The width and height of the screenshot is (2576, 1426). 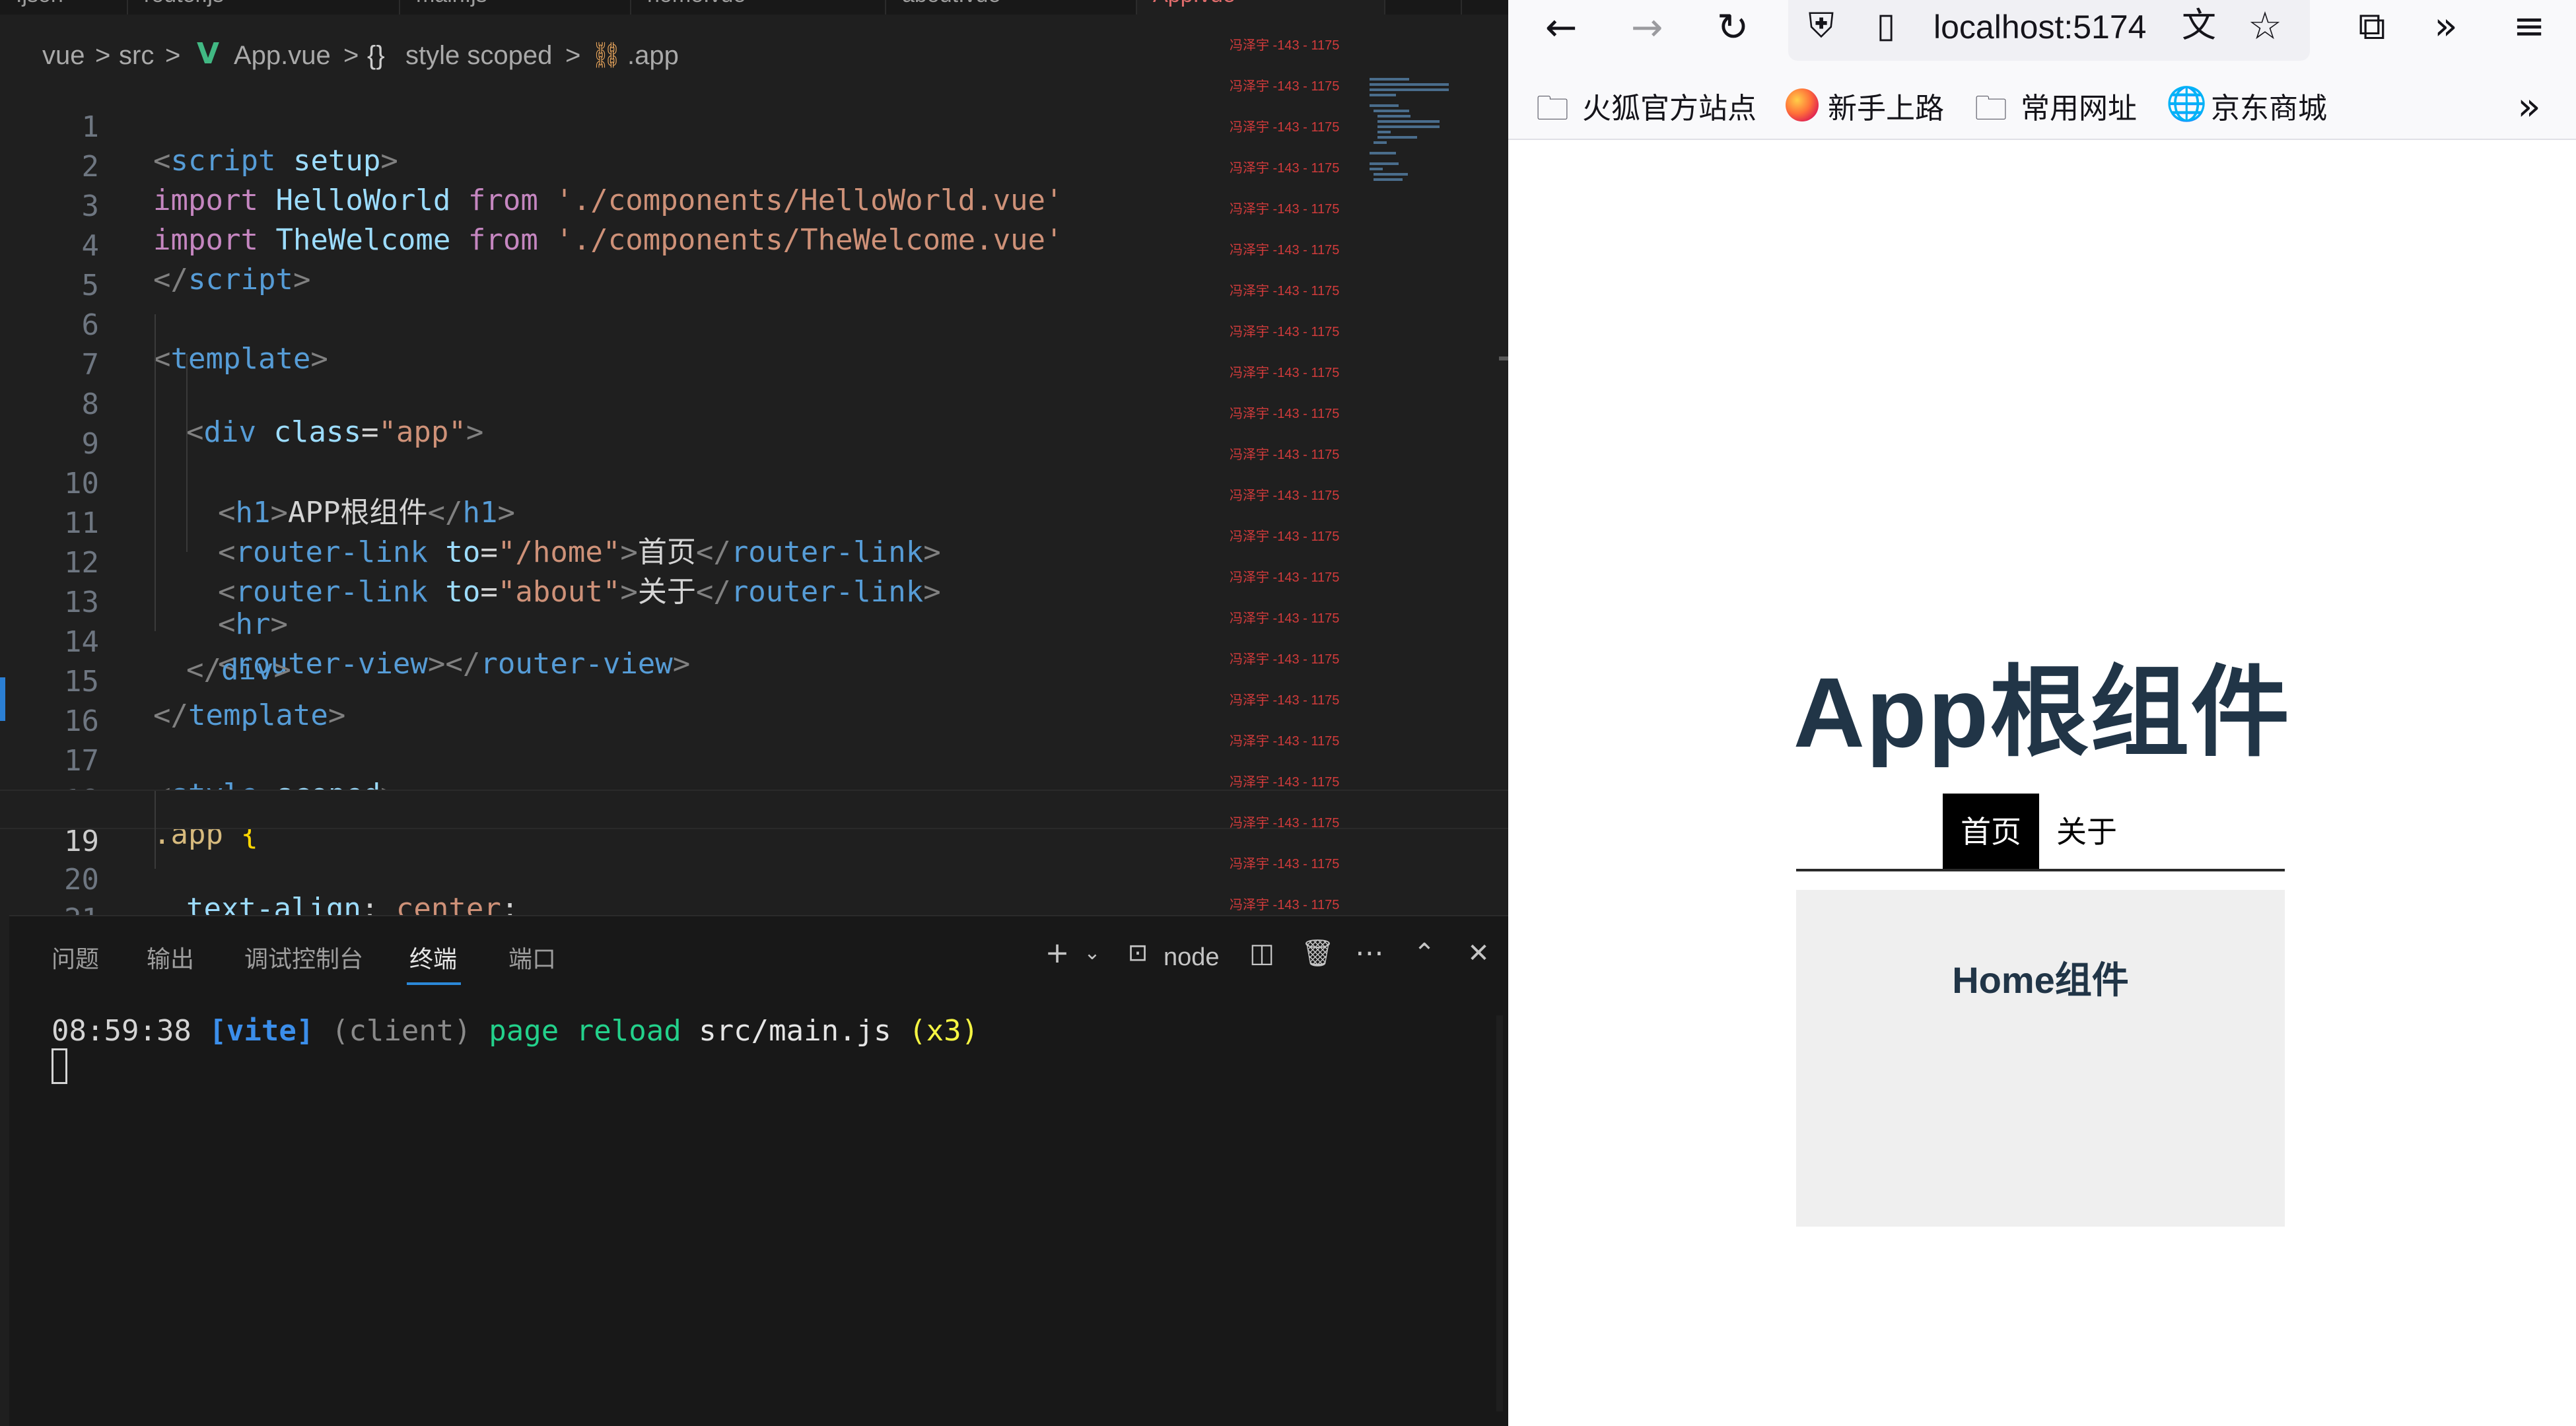 What do you see at coordinates (136, 56) in the screenshot?
I see `breadcrumb-item: src` at bounding box center [136, 56].